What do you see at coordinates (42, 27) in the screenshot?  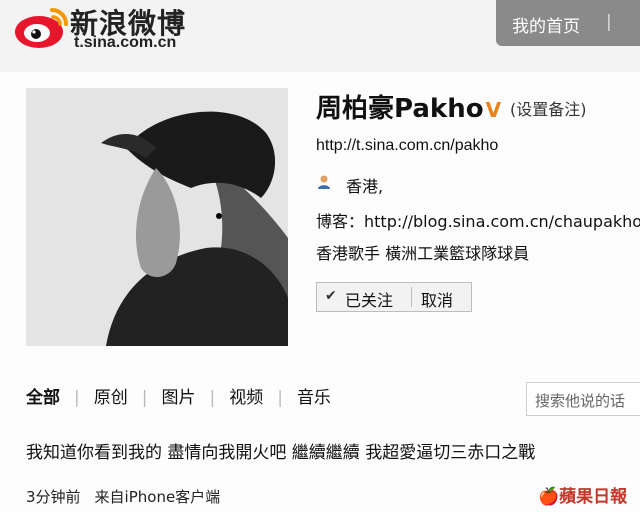 I see `weibo-logo-icon` at bounding box center [42, 27].